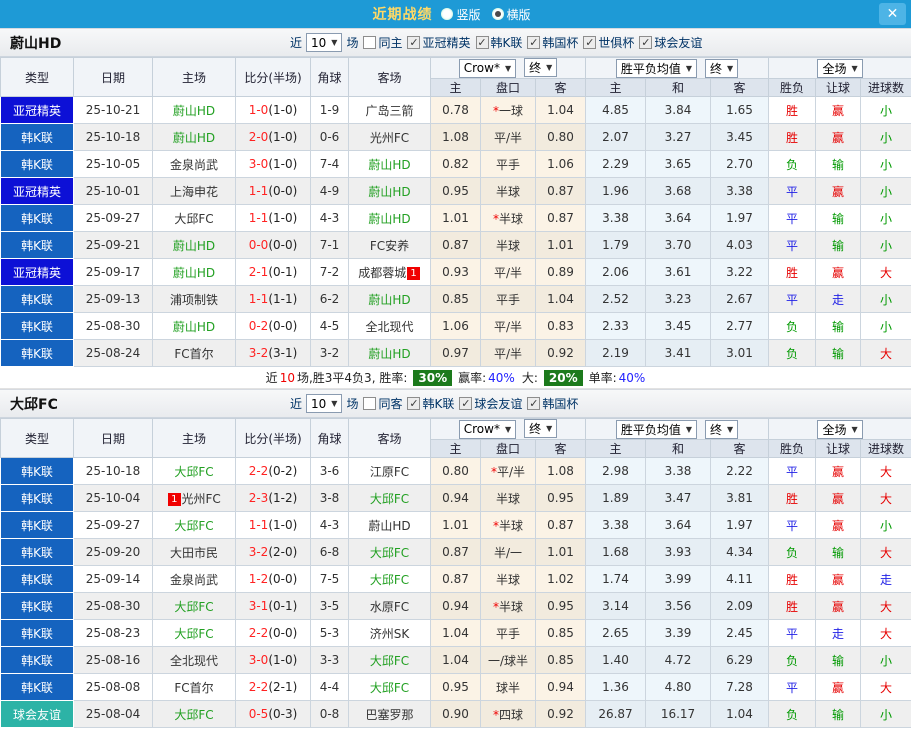  I want to click on odds-away: 1.01, so click(560, 552).